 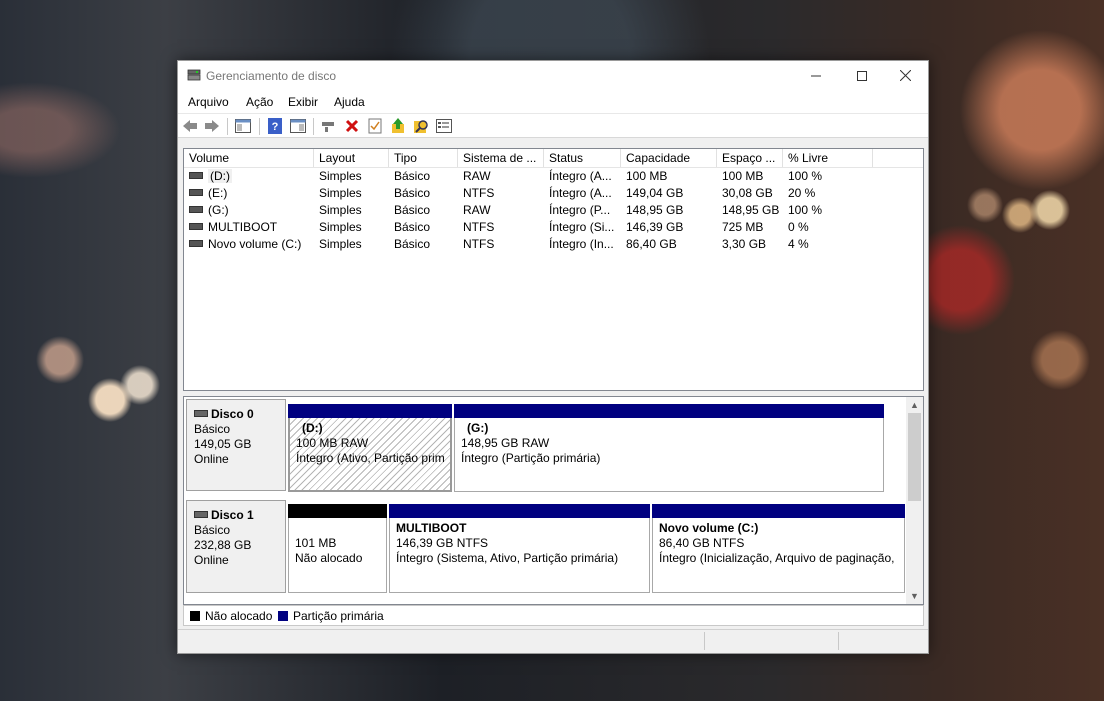 I want to click on menu-exibir: Exibir, so click(x=303, y=102).